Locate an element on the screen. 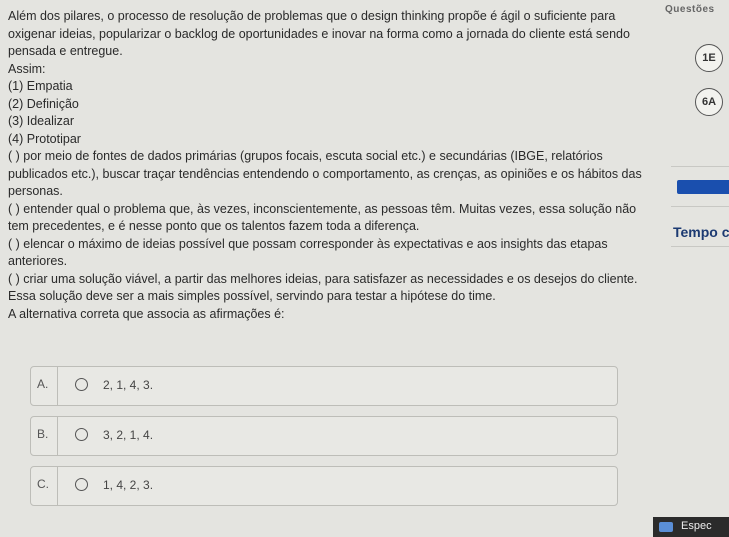  questions-sidebar: Questões 1E 6A Tempo c is located at coordinates (692, 268).